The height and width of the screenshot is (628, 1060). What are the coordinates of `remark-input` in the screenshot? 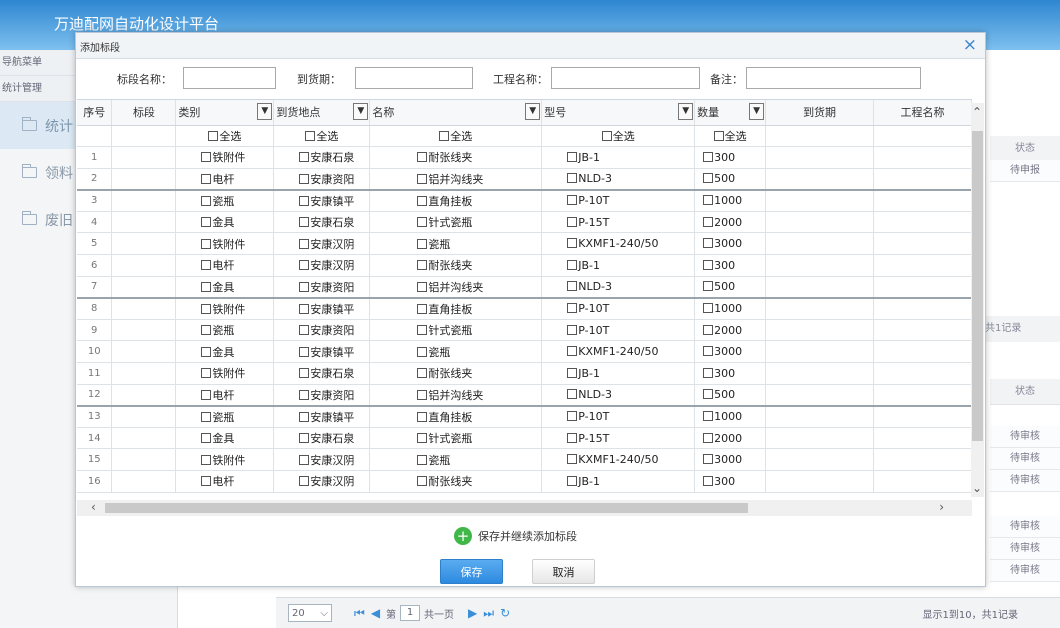 It's located at (833, 78).